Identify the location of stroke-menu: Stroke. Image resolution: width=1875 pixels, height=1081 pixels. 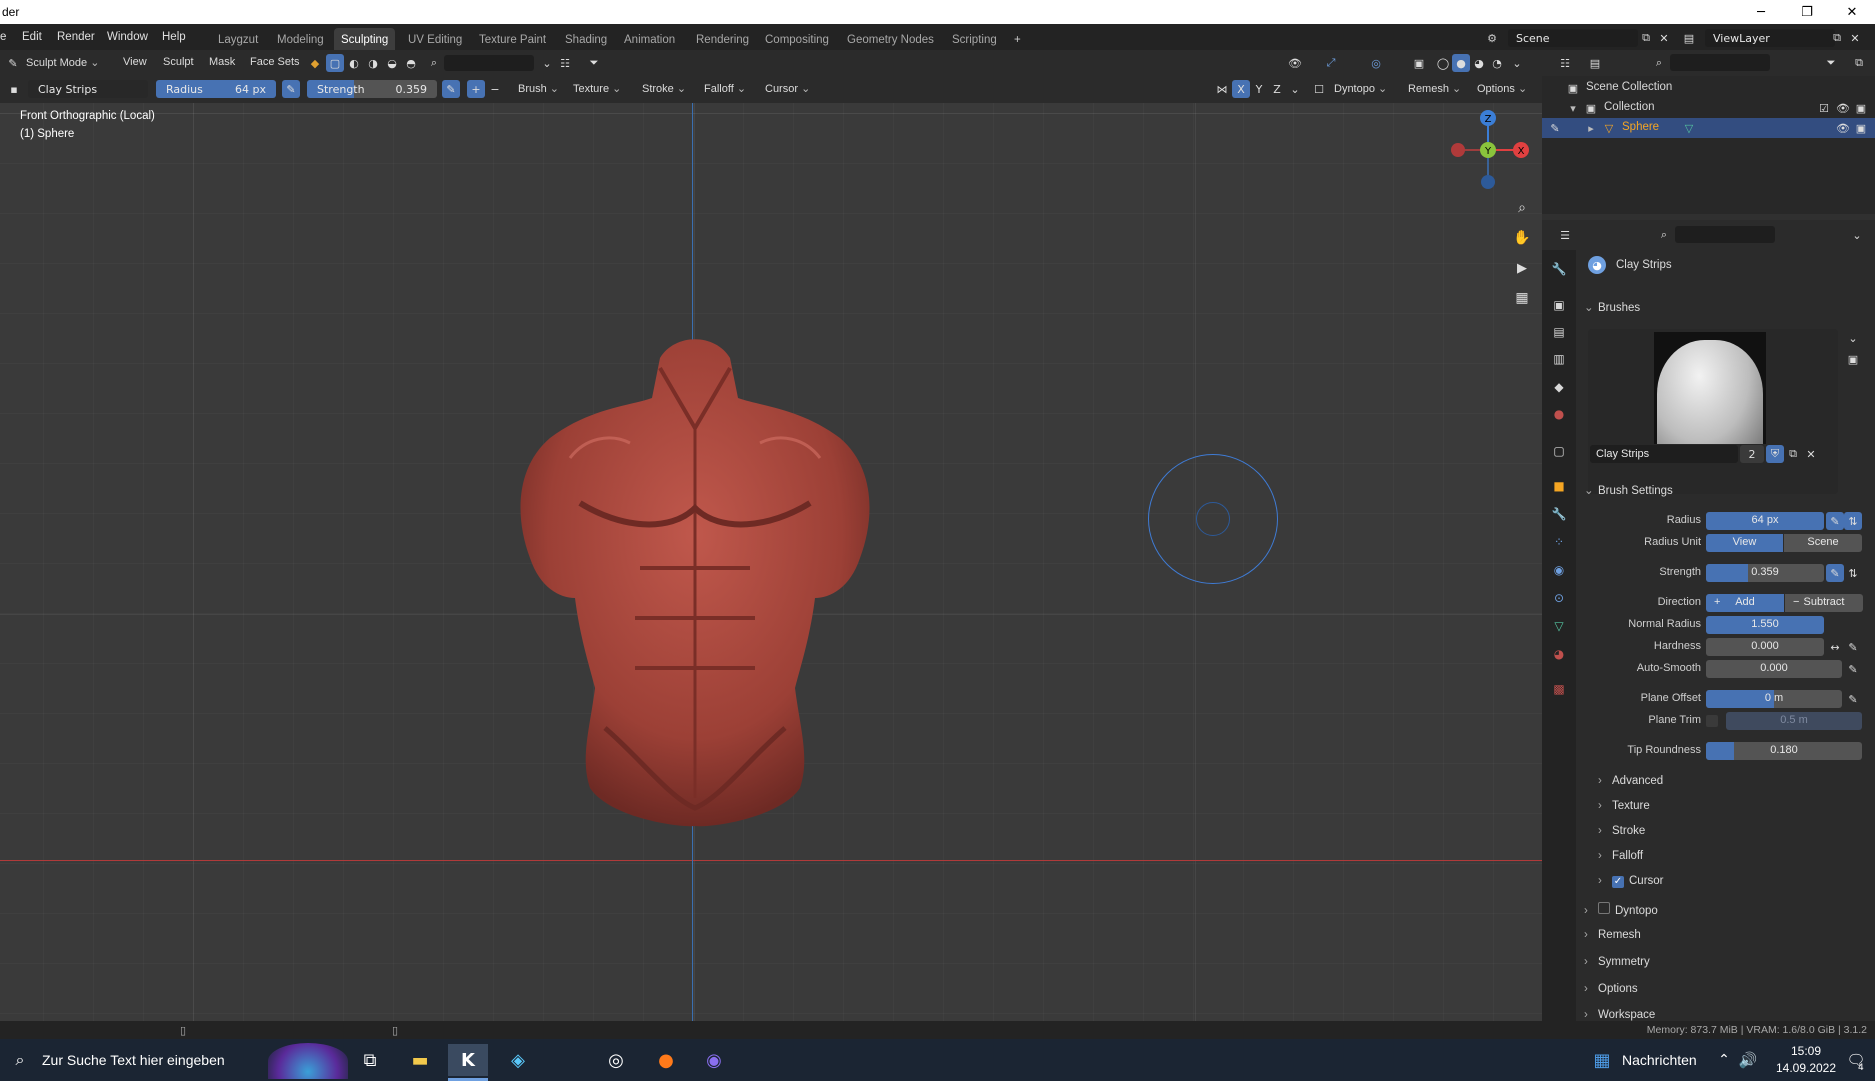
(664, 88).